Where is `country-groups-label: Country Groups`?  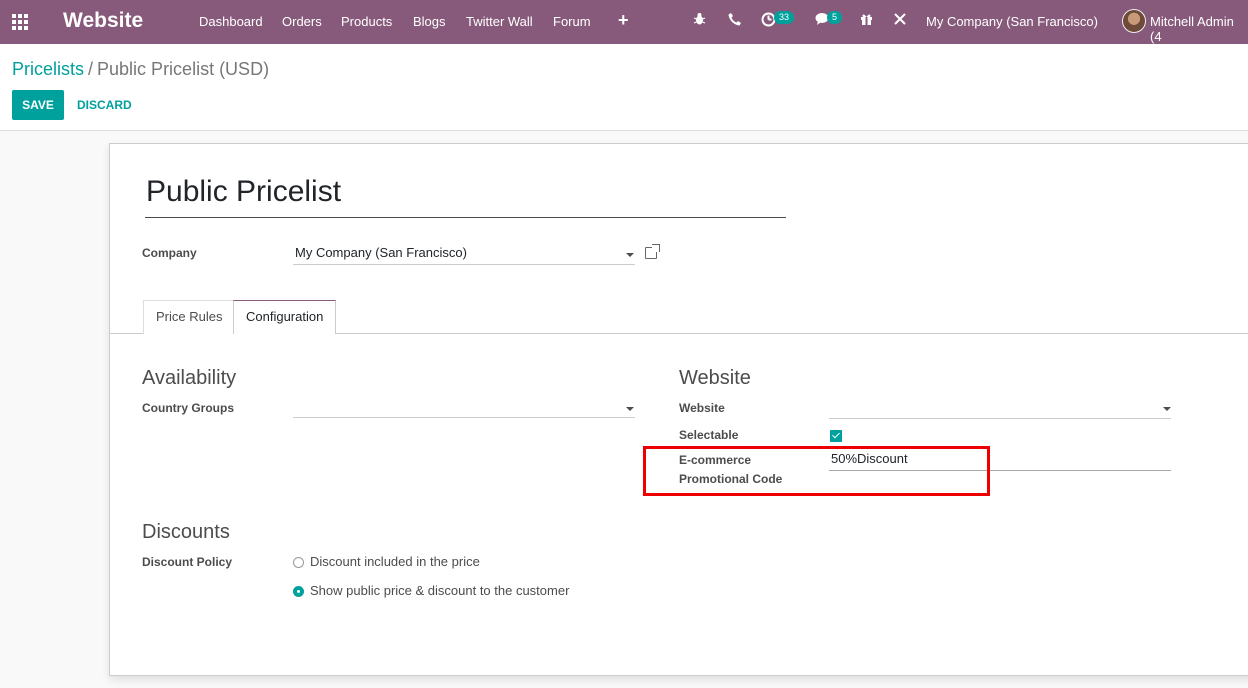 country-groups-label: Country Groups is located at coordinates (188, 408).